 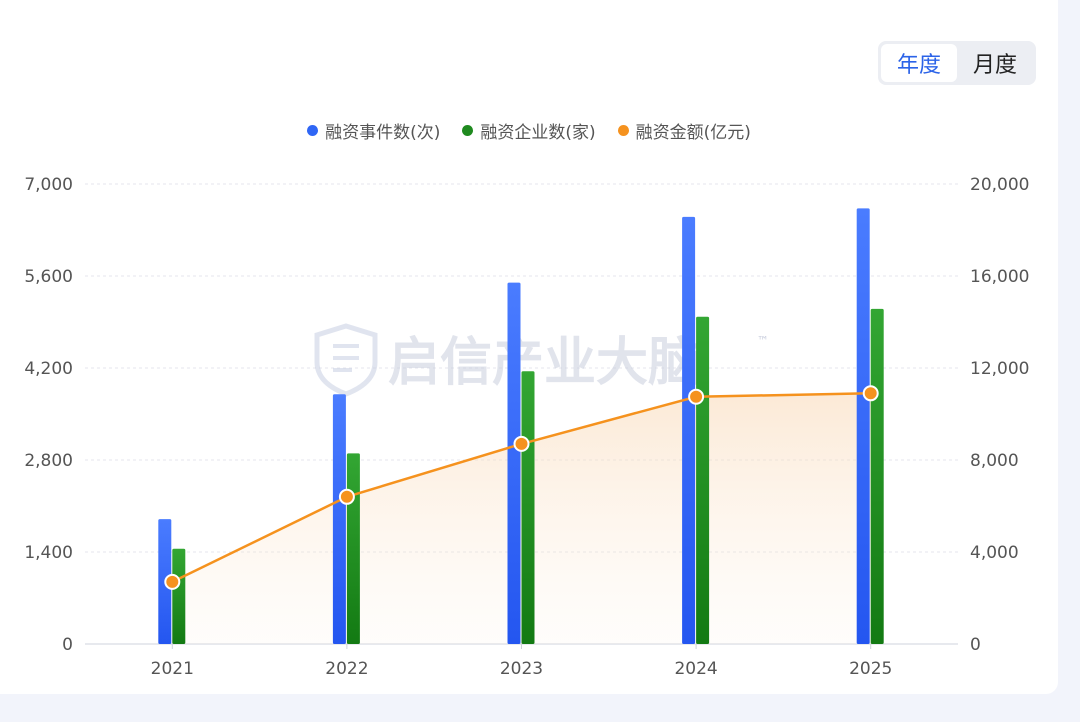 What do you see at coordinates (48, 277) in the screenshot?
I see `y-left-tick-label: 5,600` at bounding box center [48, 277].